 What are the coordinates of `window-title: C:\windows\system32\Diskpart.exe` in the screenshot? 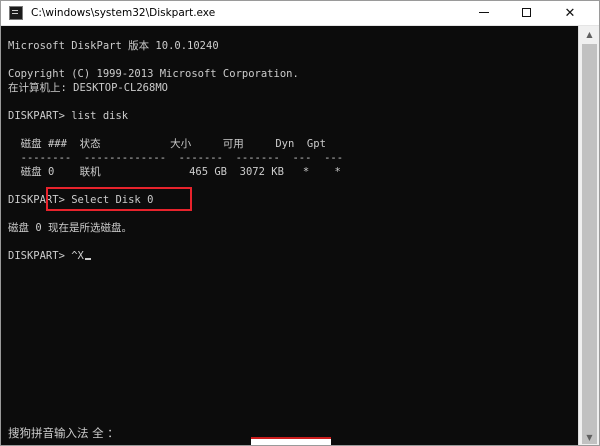 It's located at (123, 13).